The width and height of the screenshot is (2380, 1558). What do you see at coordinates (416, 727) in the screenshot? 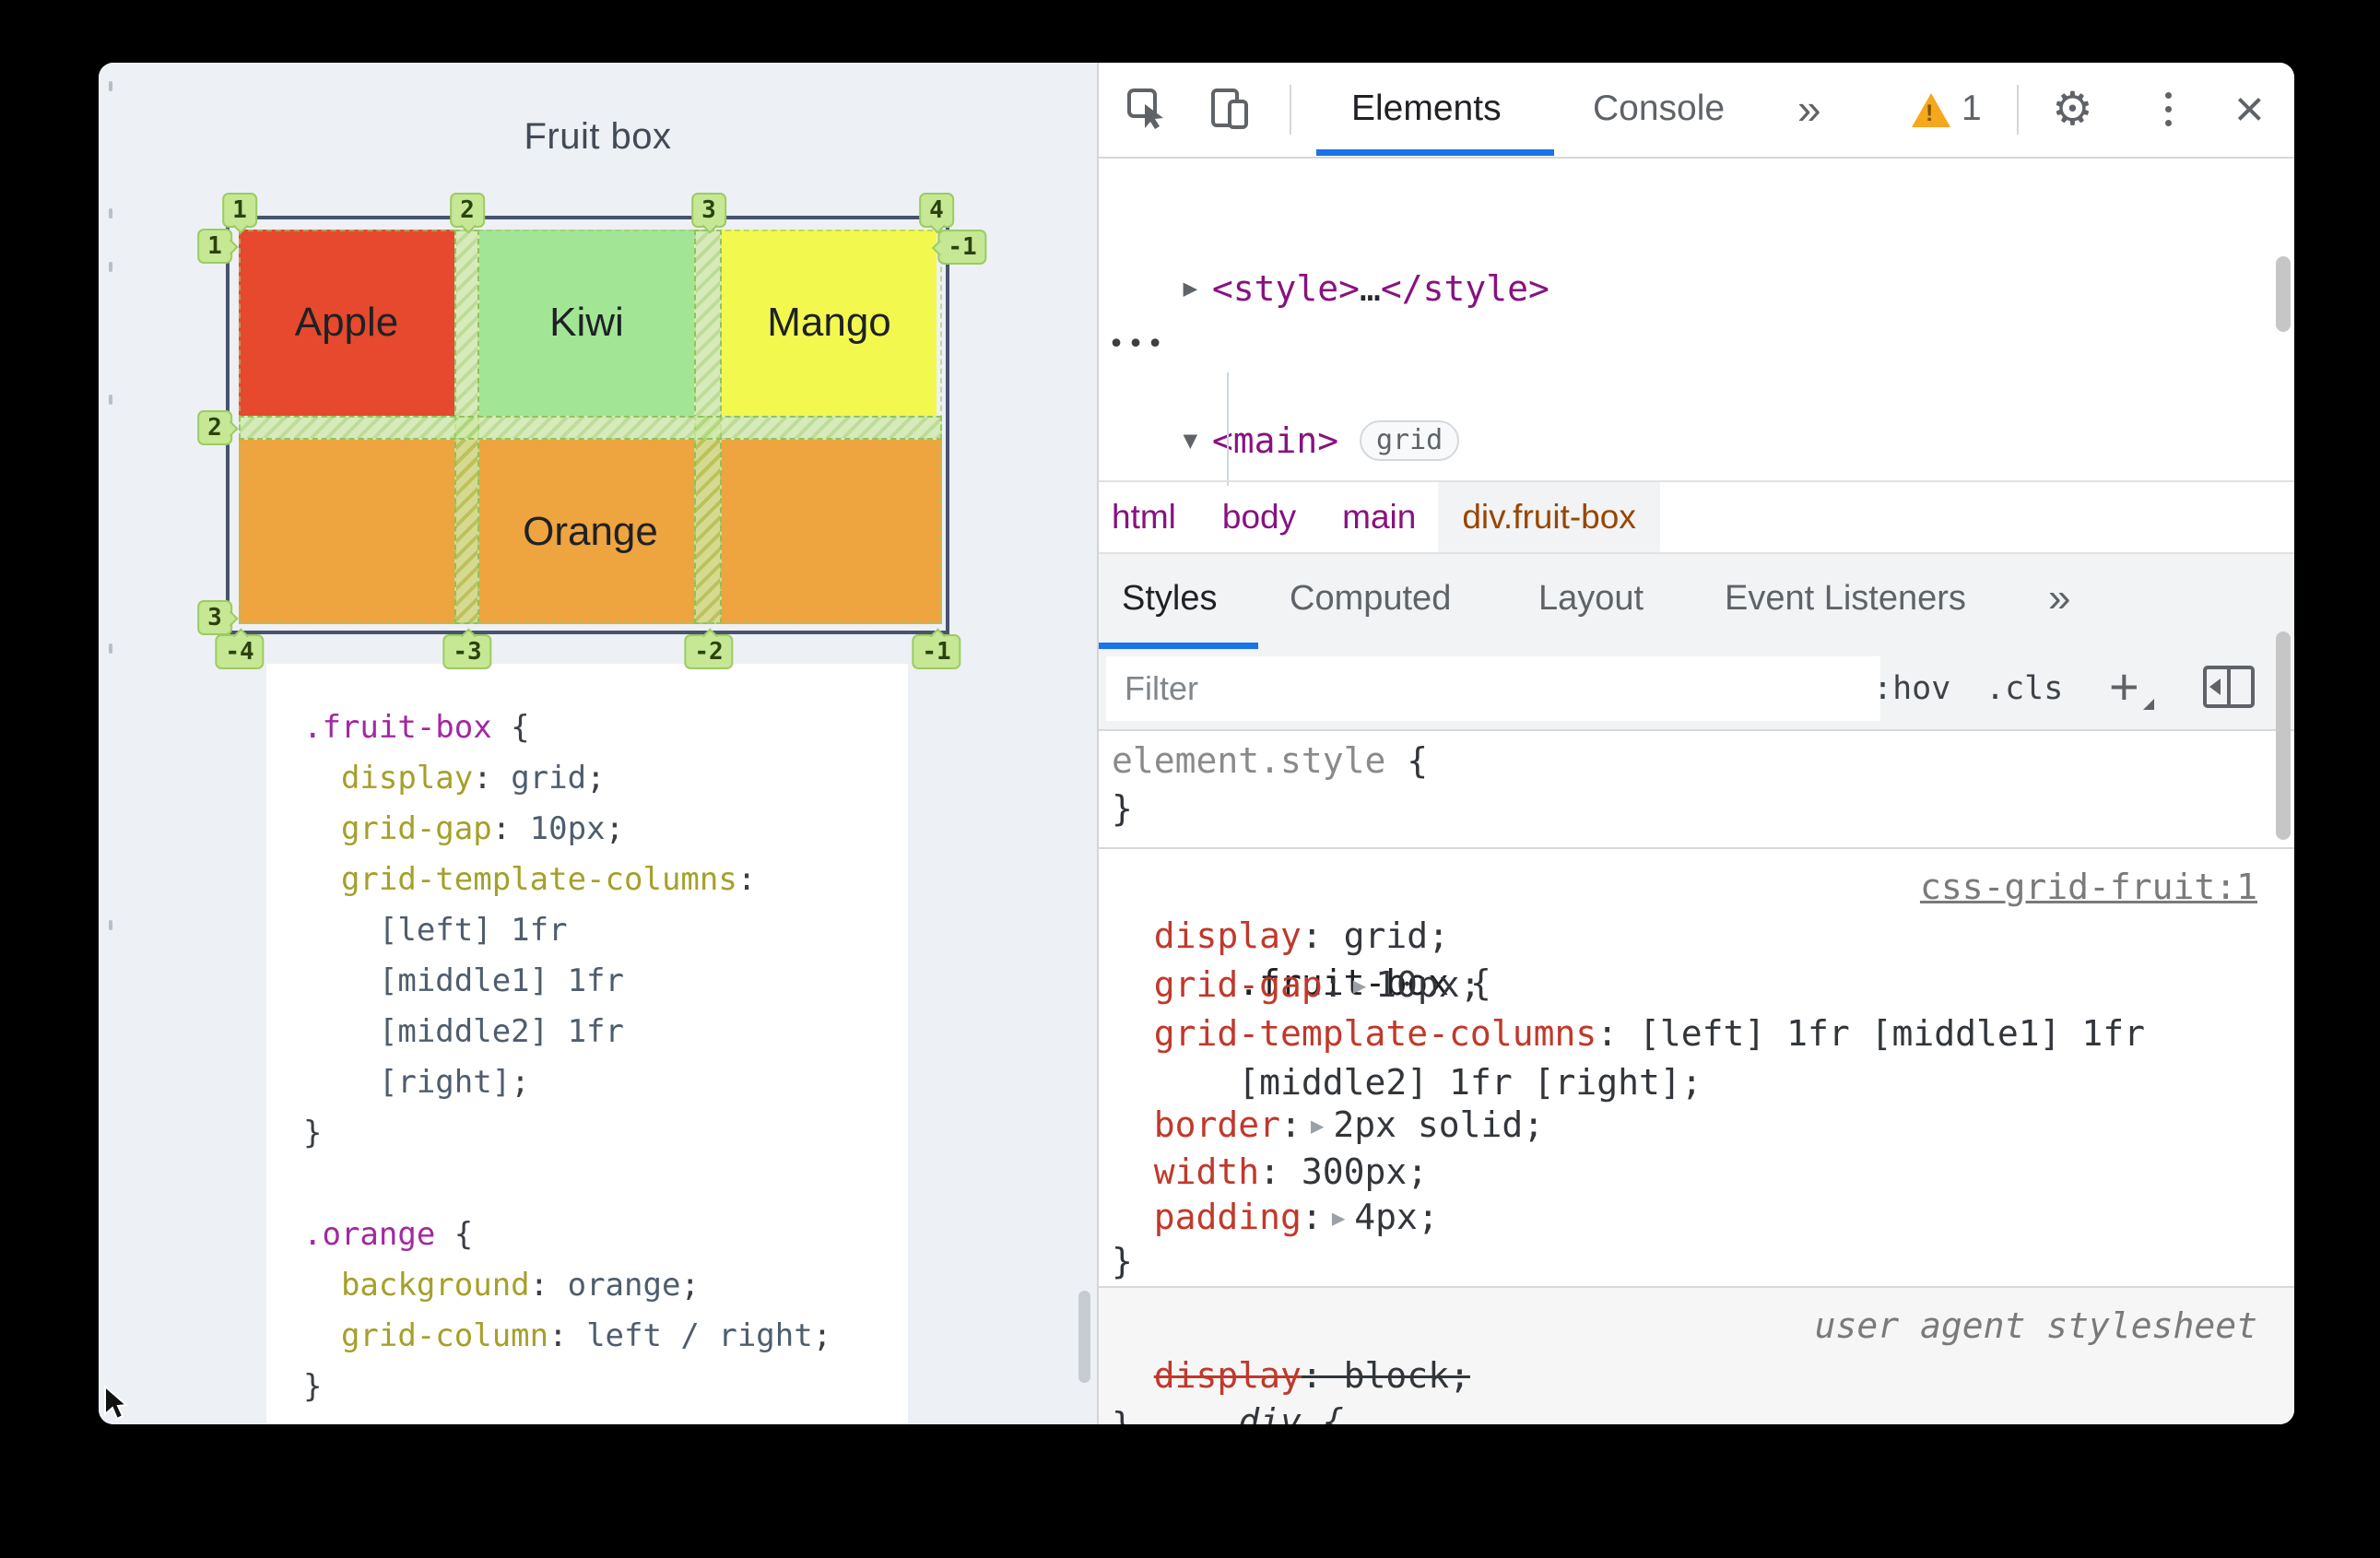
I see `code-line: .fruit-box {` at bounding box center [416, 727].